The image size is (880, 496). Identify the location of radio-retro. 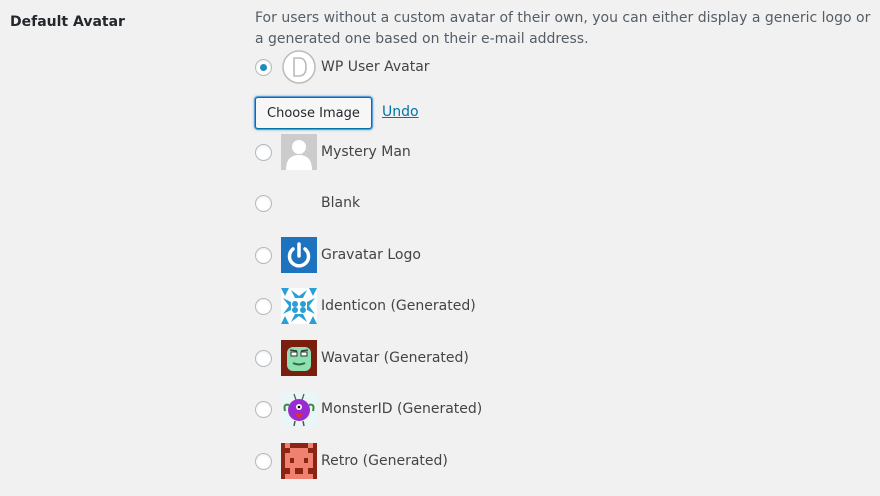
(263, 461).